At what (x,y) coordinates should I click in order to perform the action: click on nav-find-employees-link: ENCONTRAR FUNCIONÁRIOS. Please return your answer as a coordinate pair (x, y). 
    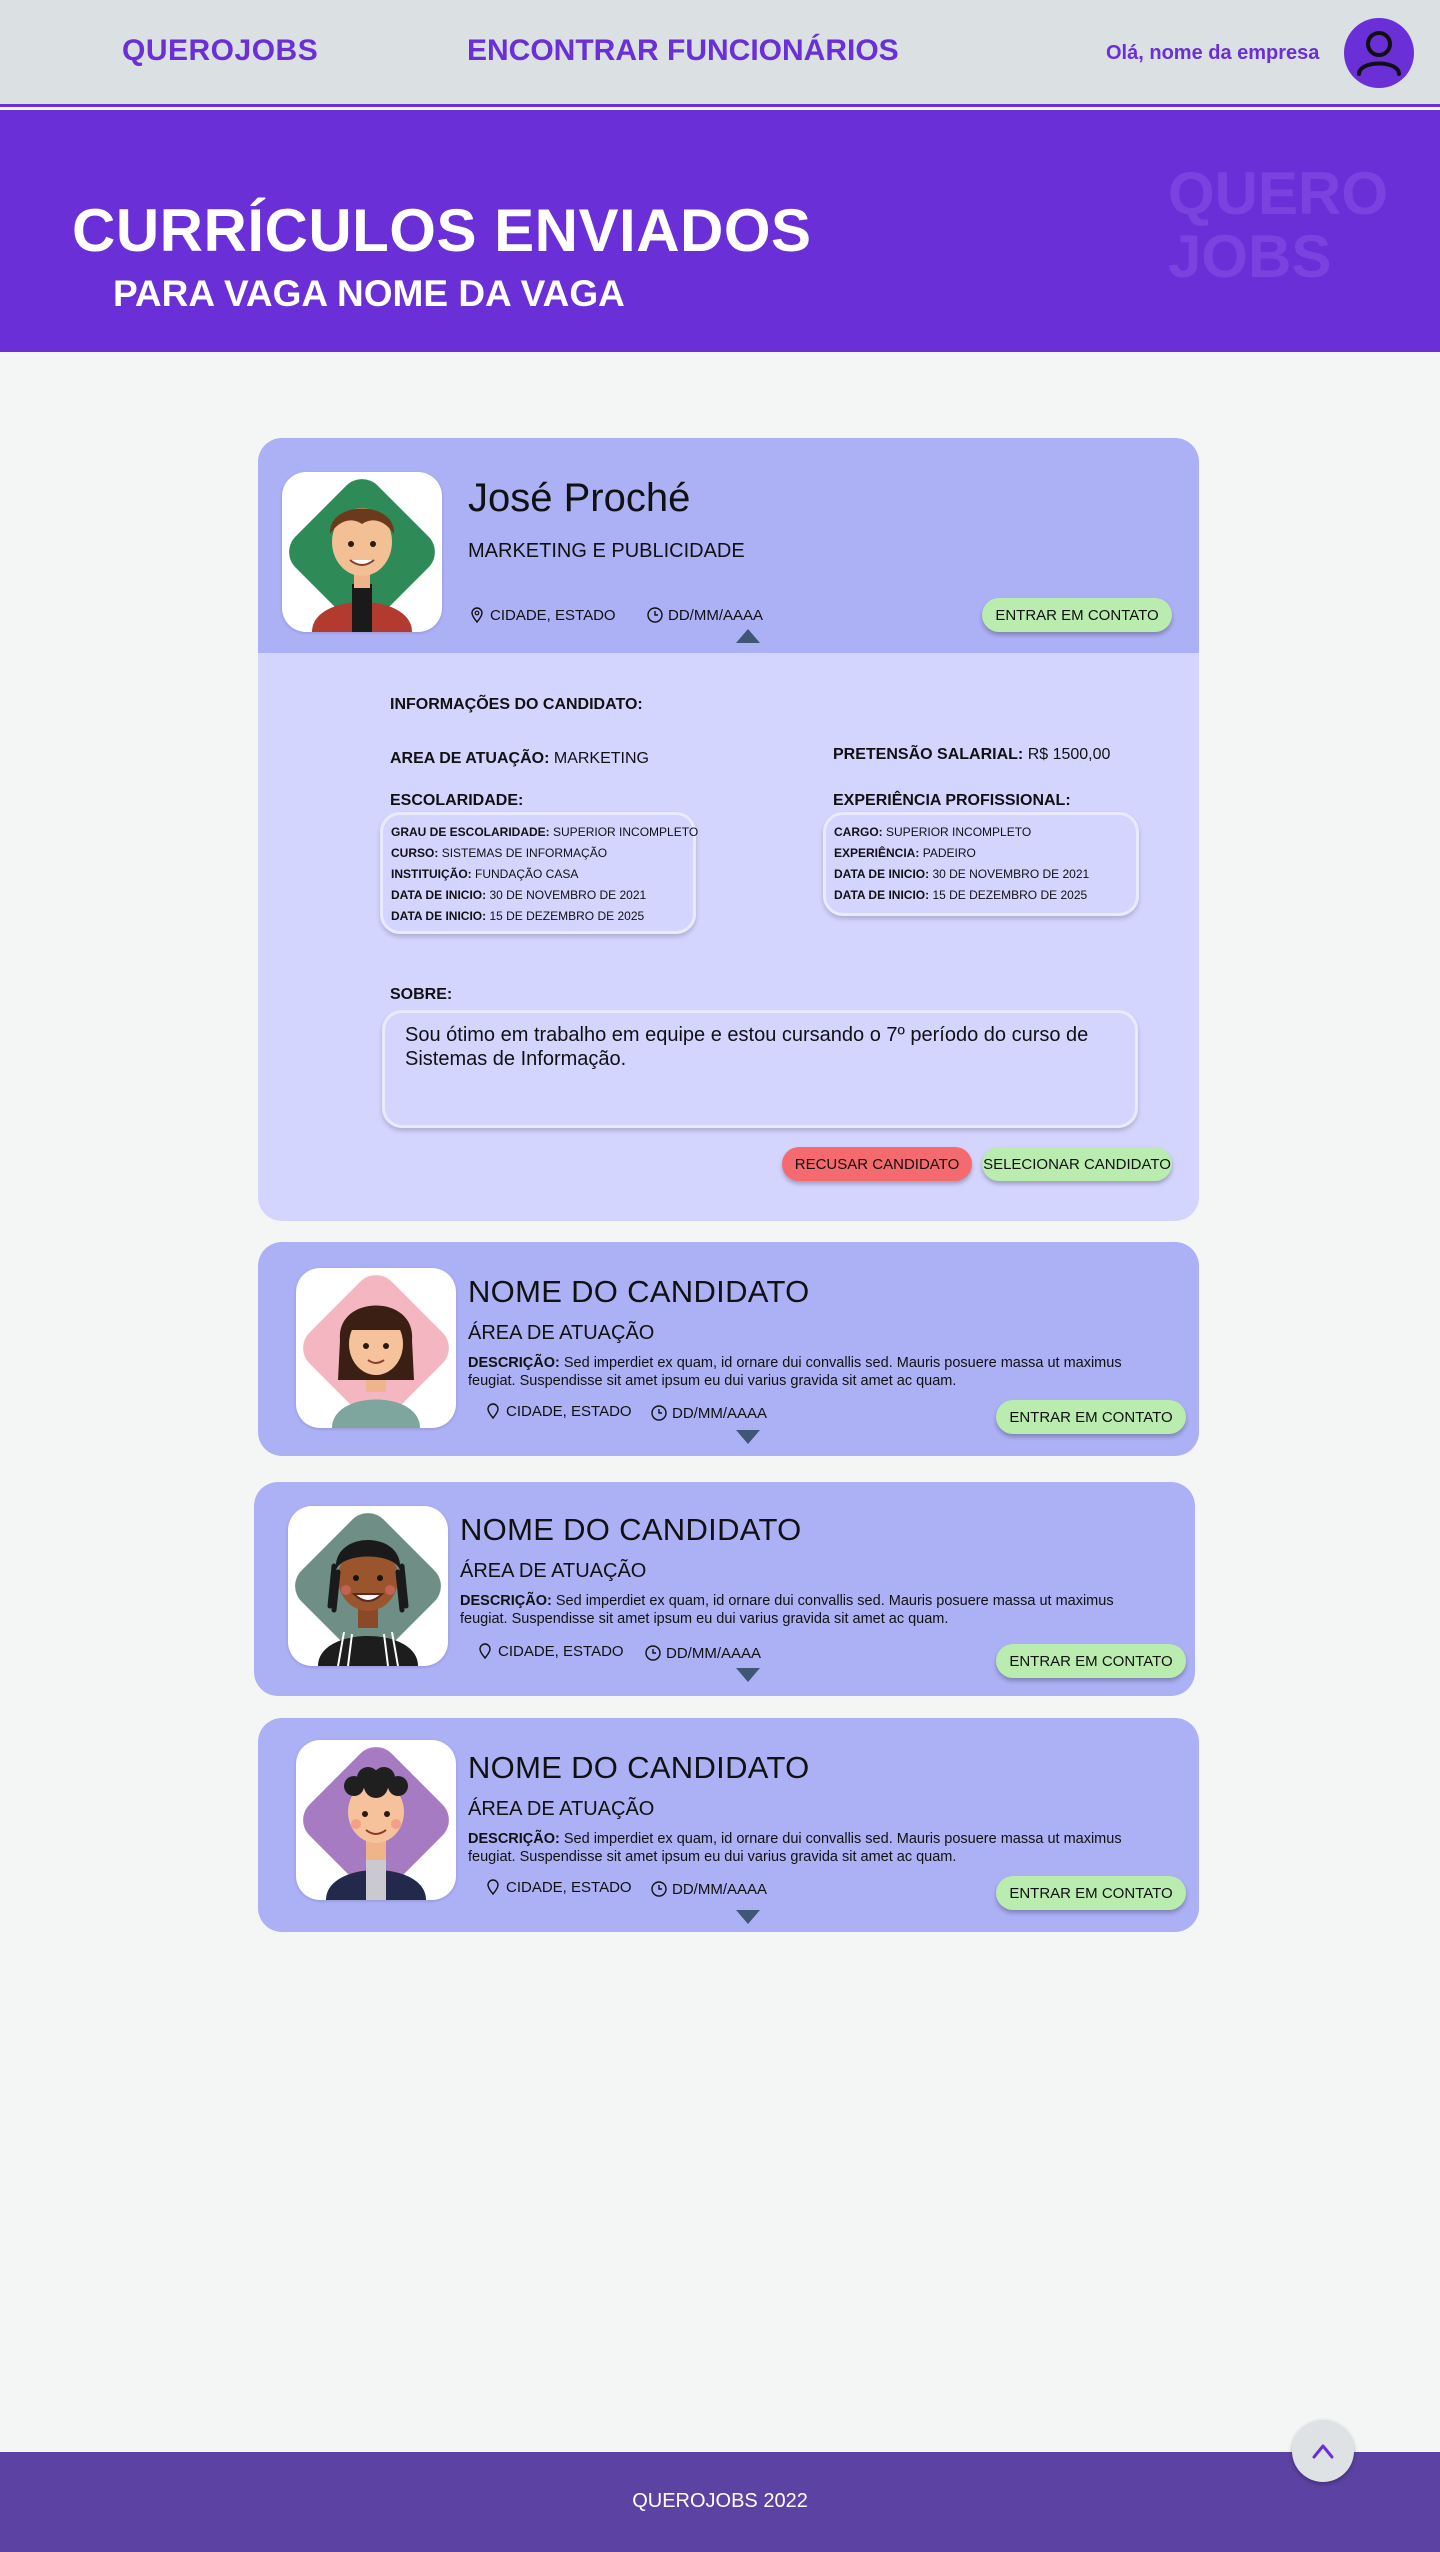
    Looking at the image, I should click on (683, 51).